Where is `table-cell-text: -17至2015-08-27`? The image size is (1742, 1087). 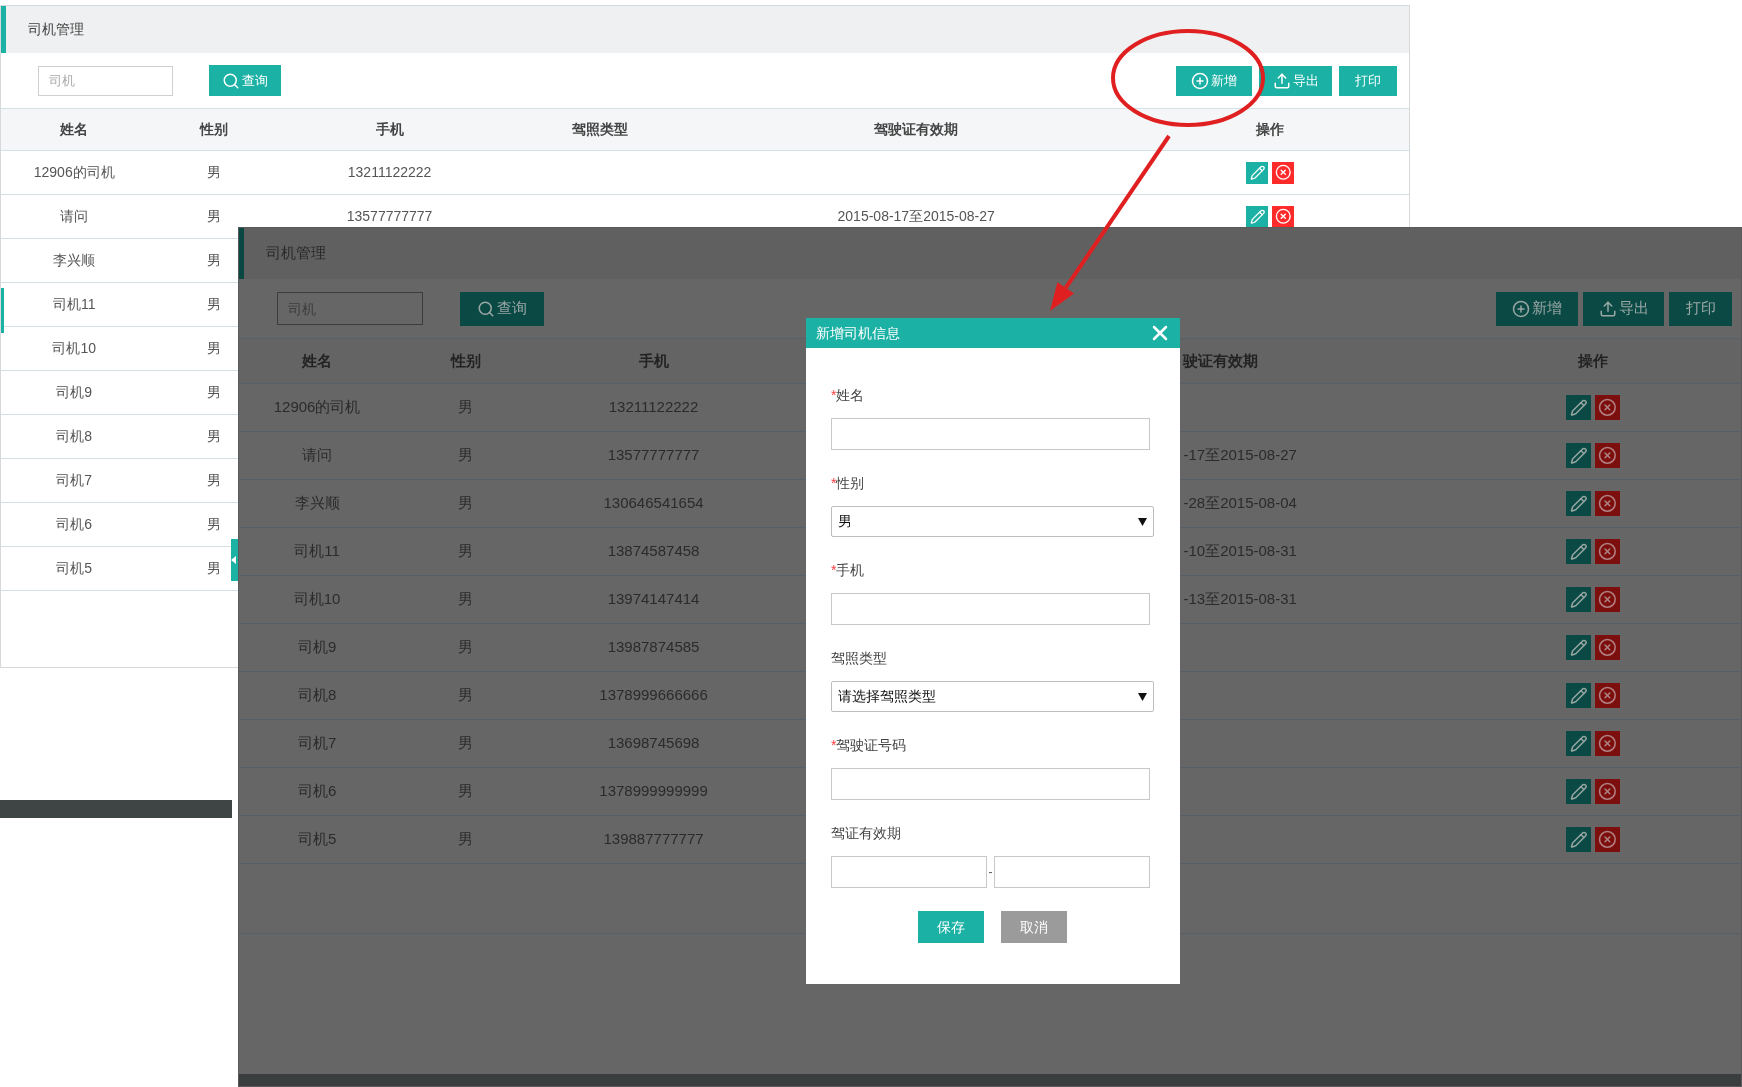
table-cell-text: -17至2015-08-27 is located at coordinates (1240, 455).